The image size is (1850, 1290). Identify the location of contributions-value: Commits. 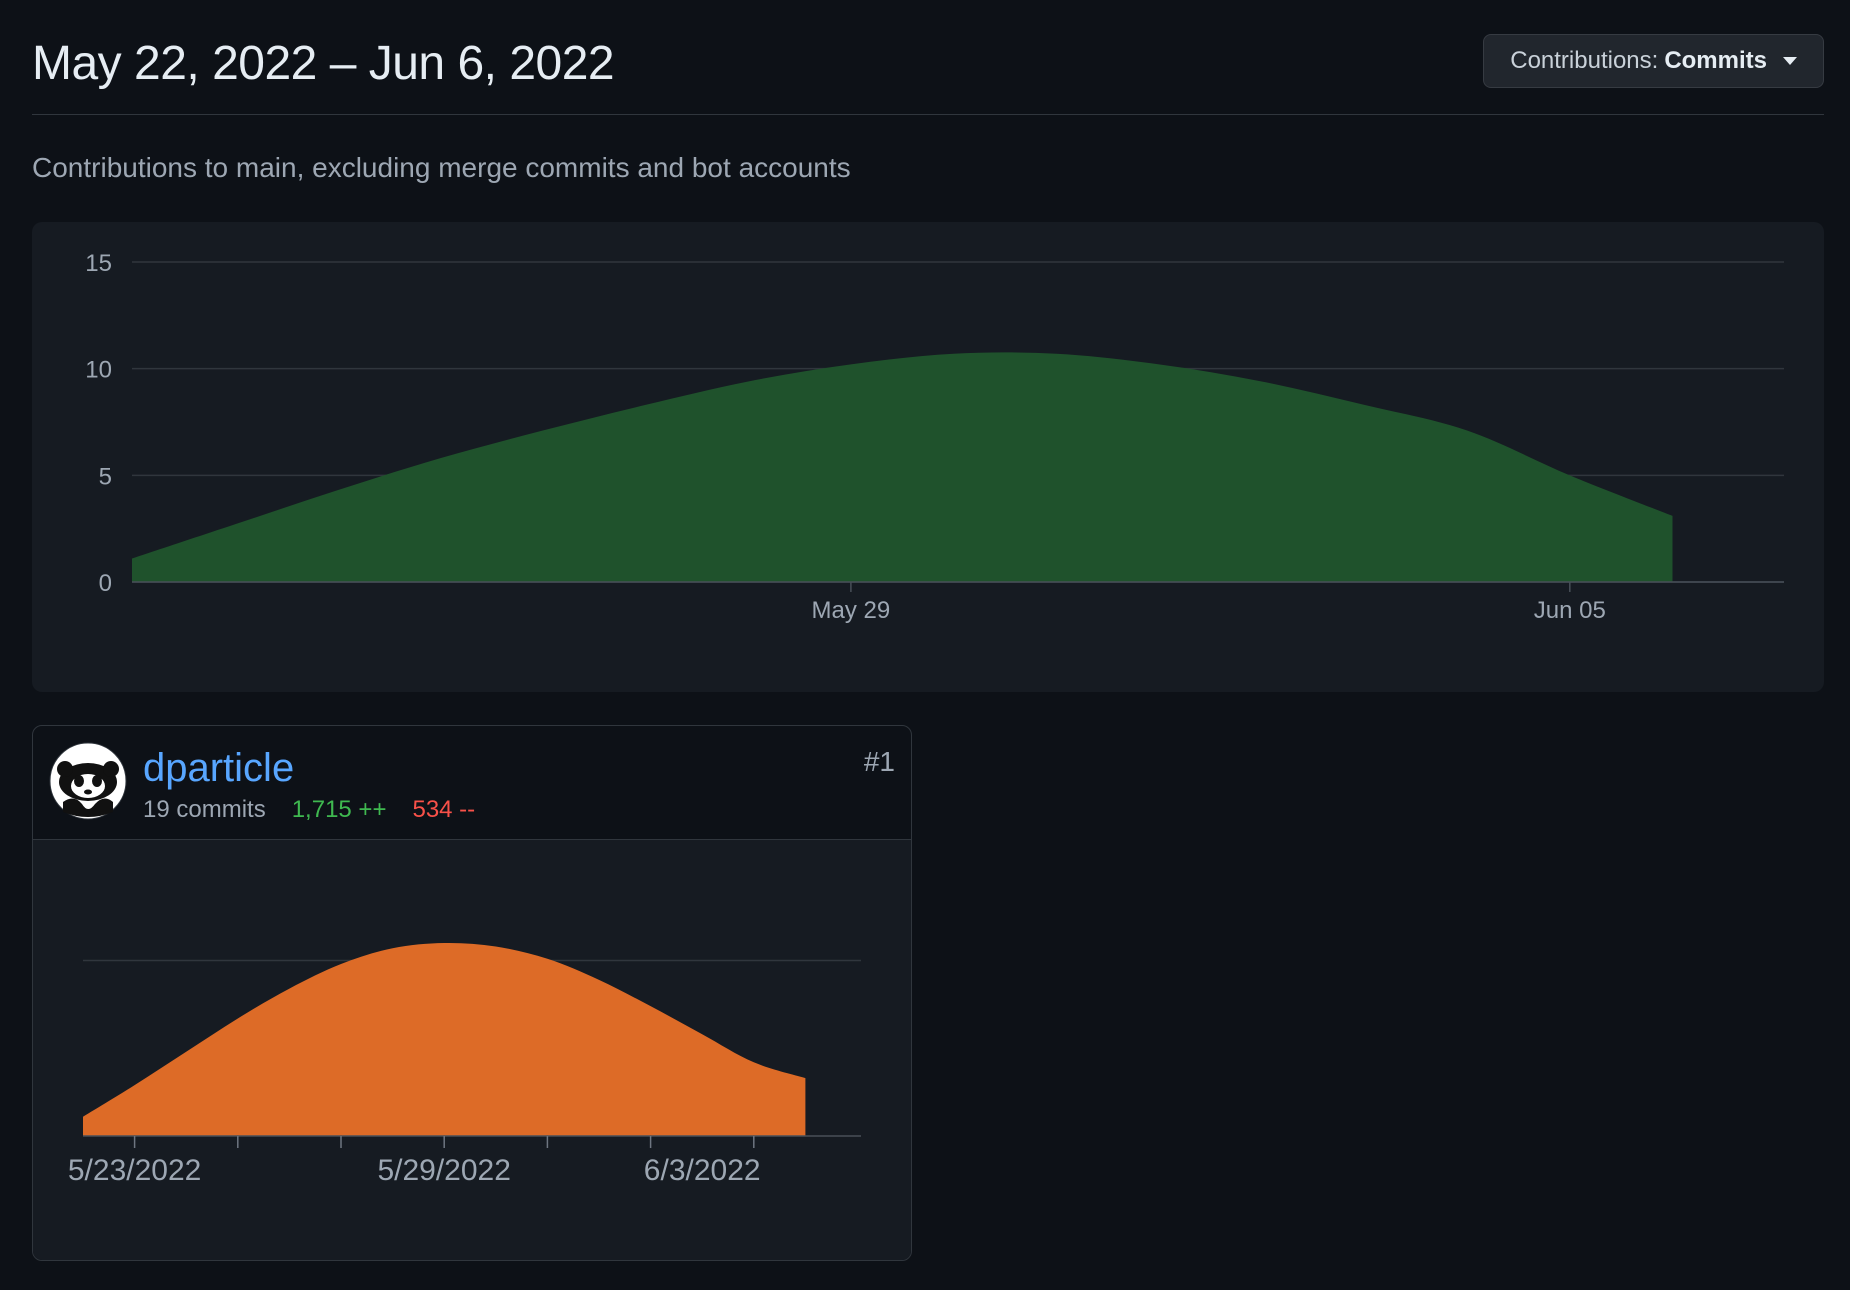
(1715, 60).